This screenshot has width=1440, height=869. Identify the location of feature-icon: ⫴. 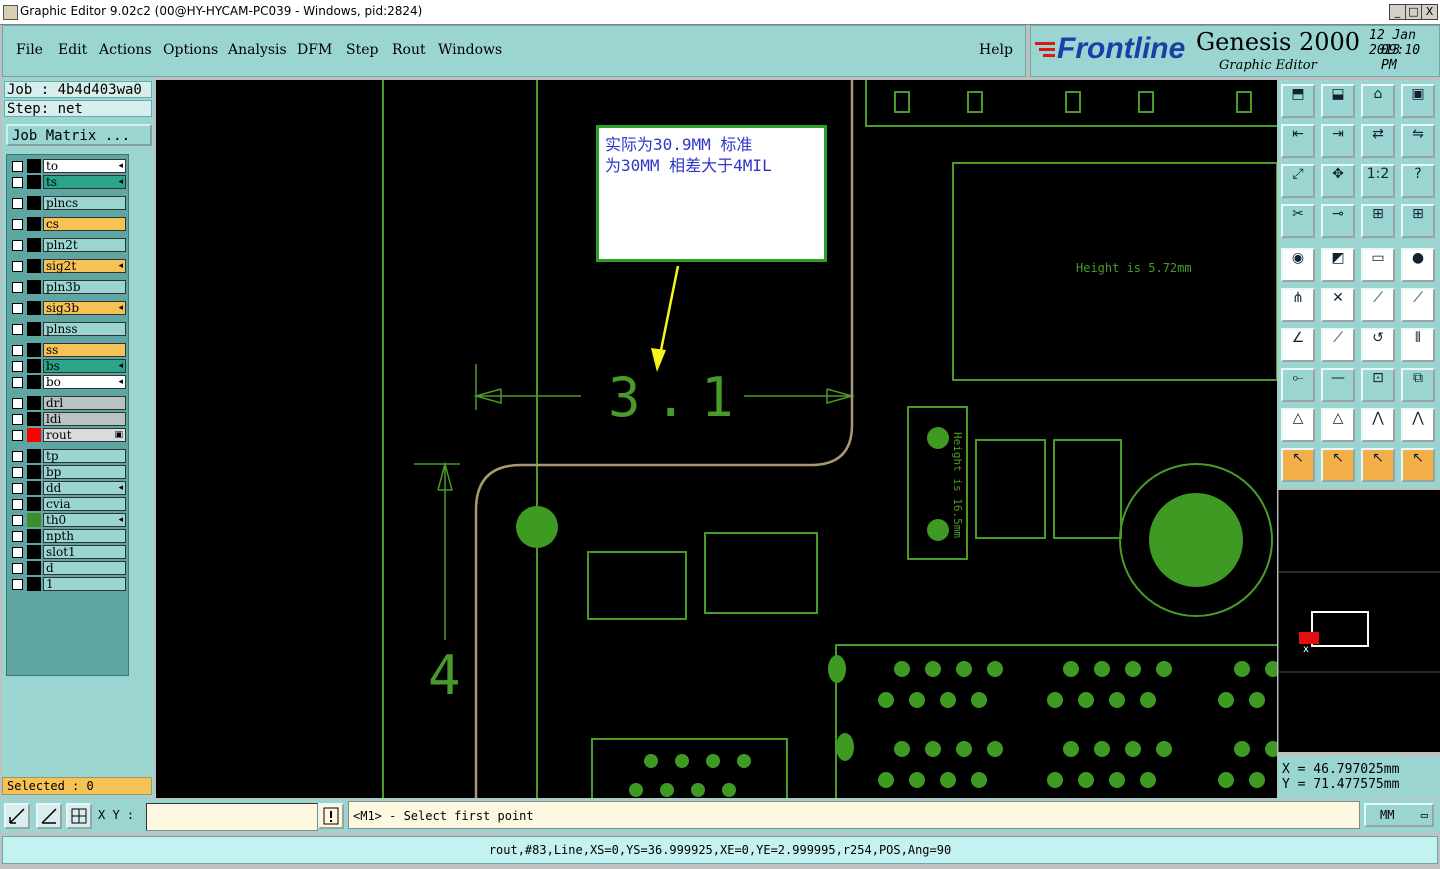
(1418, 345).